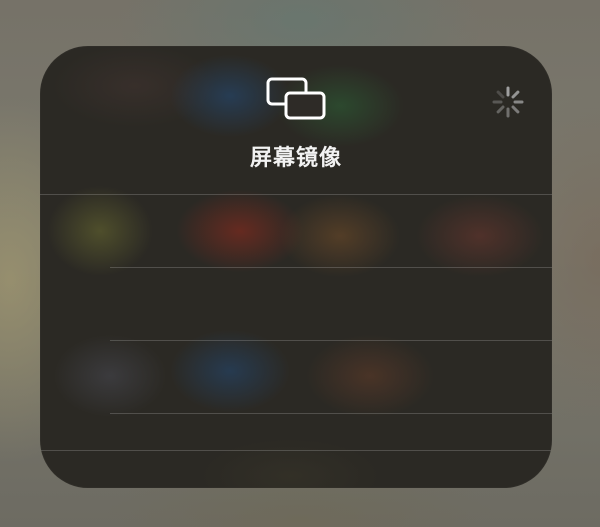 The height and width of the screenshot is (527, 600). What do you see at coordinates (508, 102) in the screenshot?
I see `loading-spinner-icon` at bounding box center [508, 102].